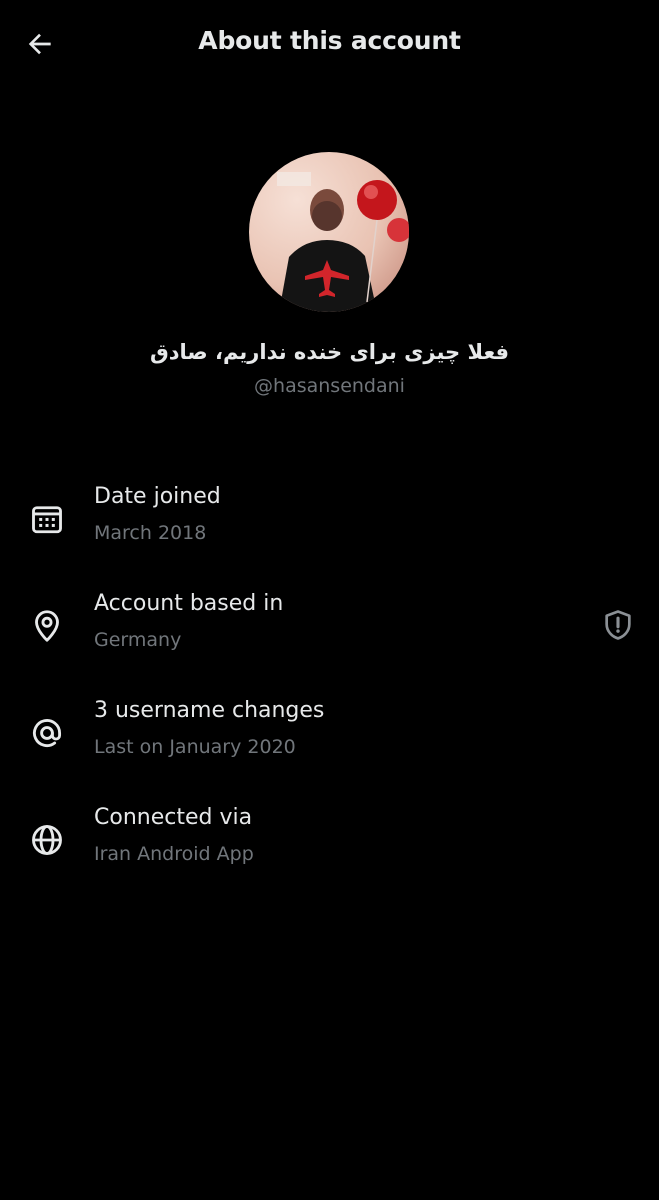  Describe the element at coordinates (173, 817) in the screenshot. I see `detail-title: Connected via` at that location.